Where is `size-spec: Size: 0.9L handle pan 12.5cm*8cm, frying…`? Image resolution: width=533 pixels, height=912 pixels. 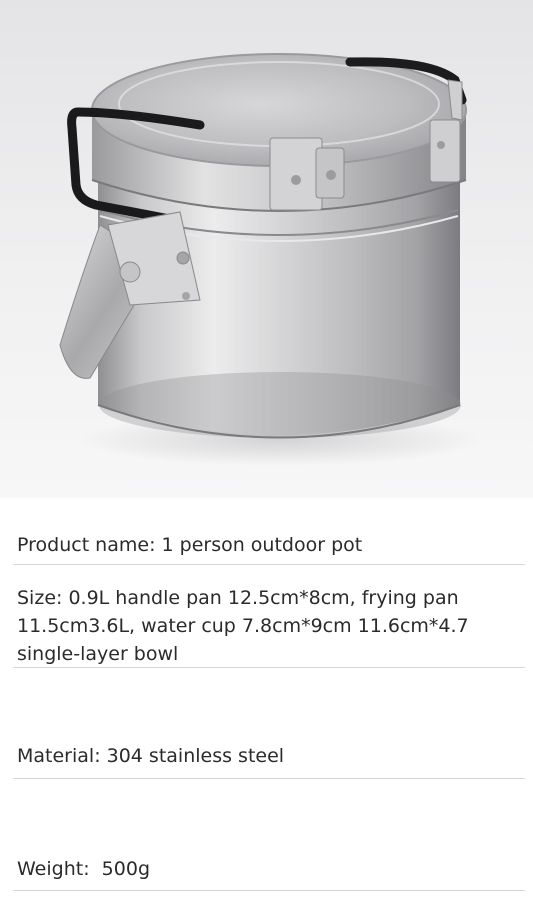 size-spec: Size: 0.9L handle pan 12.5cm*8cm, frying… is located at coordinates (243, 626).